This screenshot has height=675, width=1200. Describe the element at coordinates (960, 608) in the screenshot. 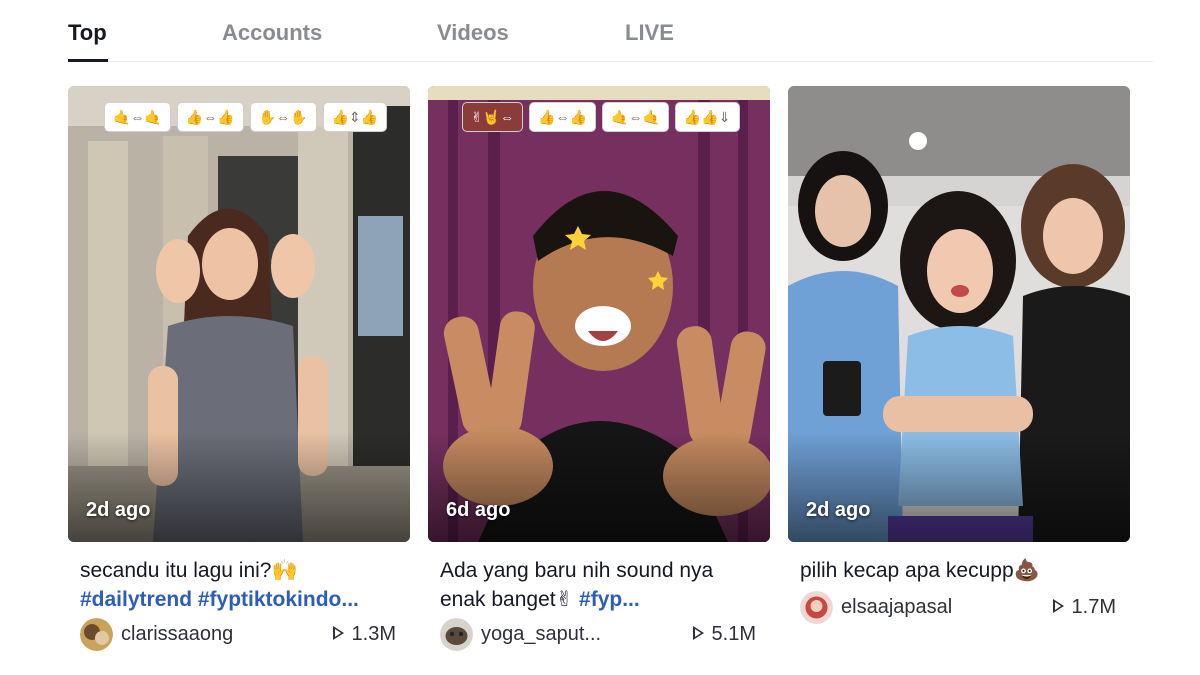

I see `video-meta: elsaajapasal 1.7M` at that location.